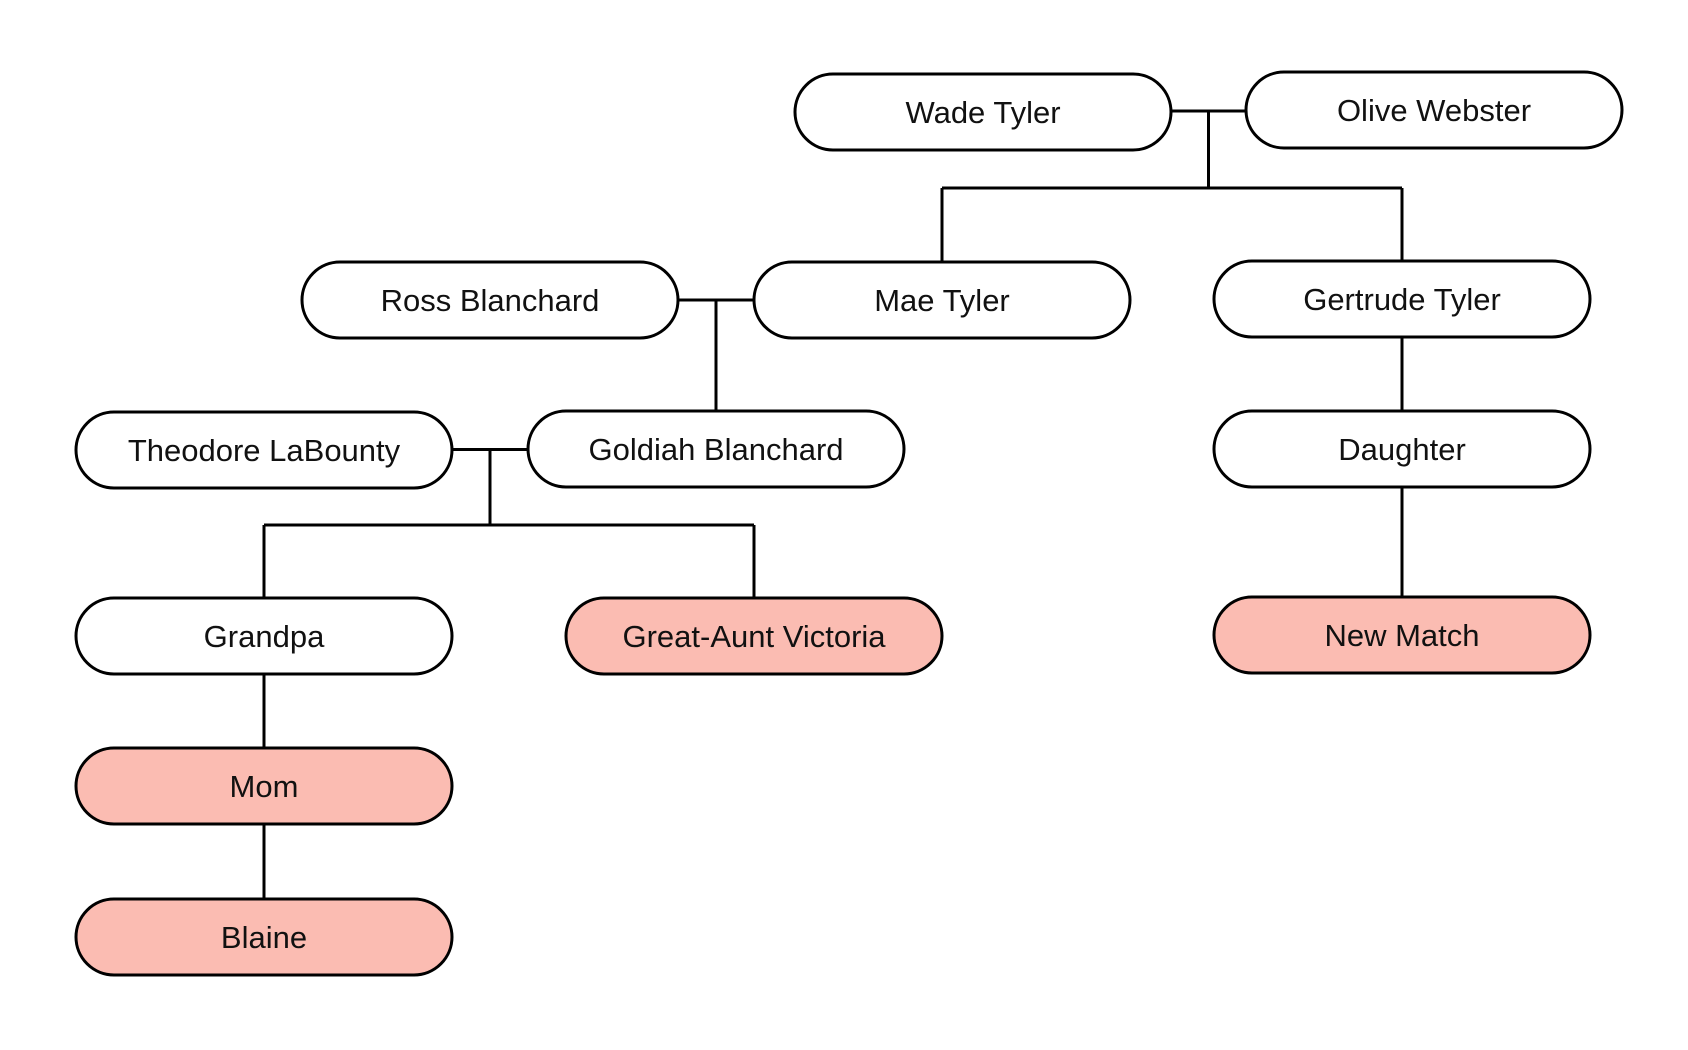  I want to click on node-label: New Match, so click(1401, 635).